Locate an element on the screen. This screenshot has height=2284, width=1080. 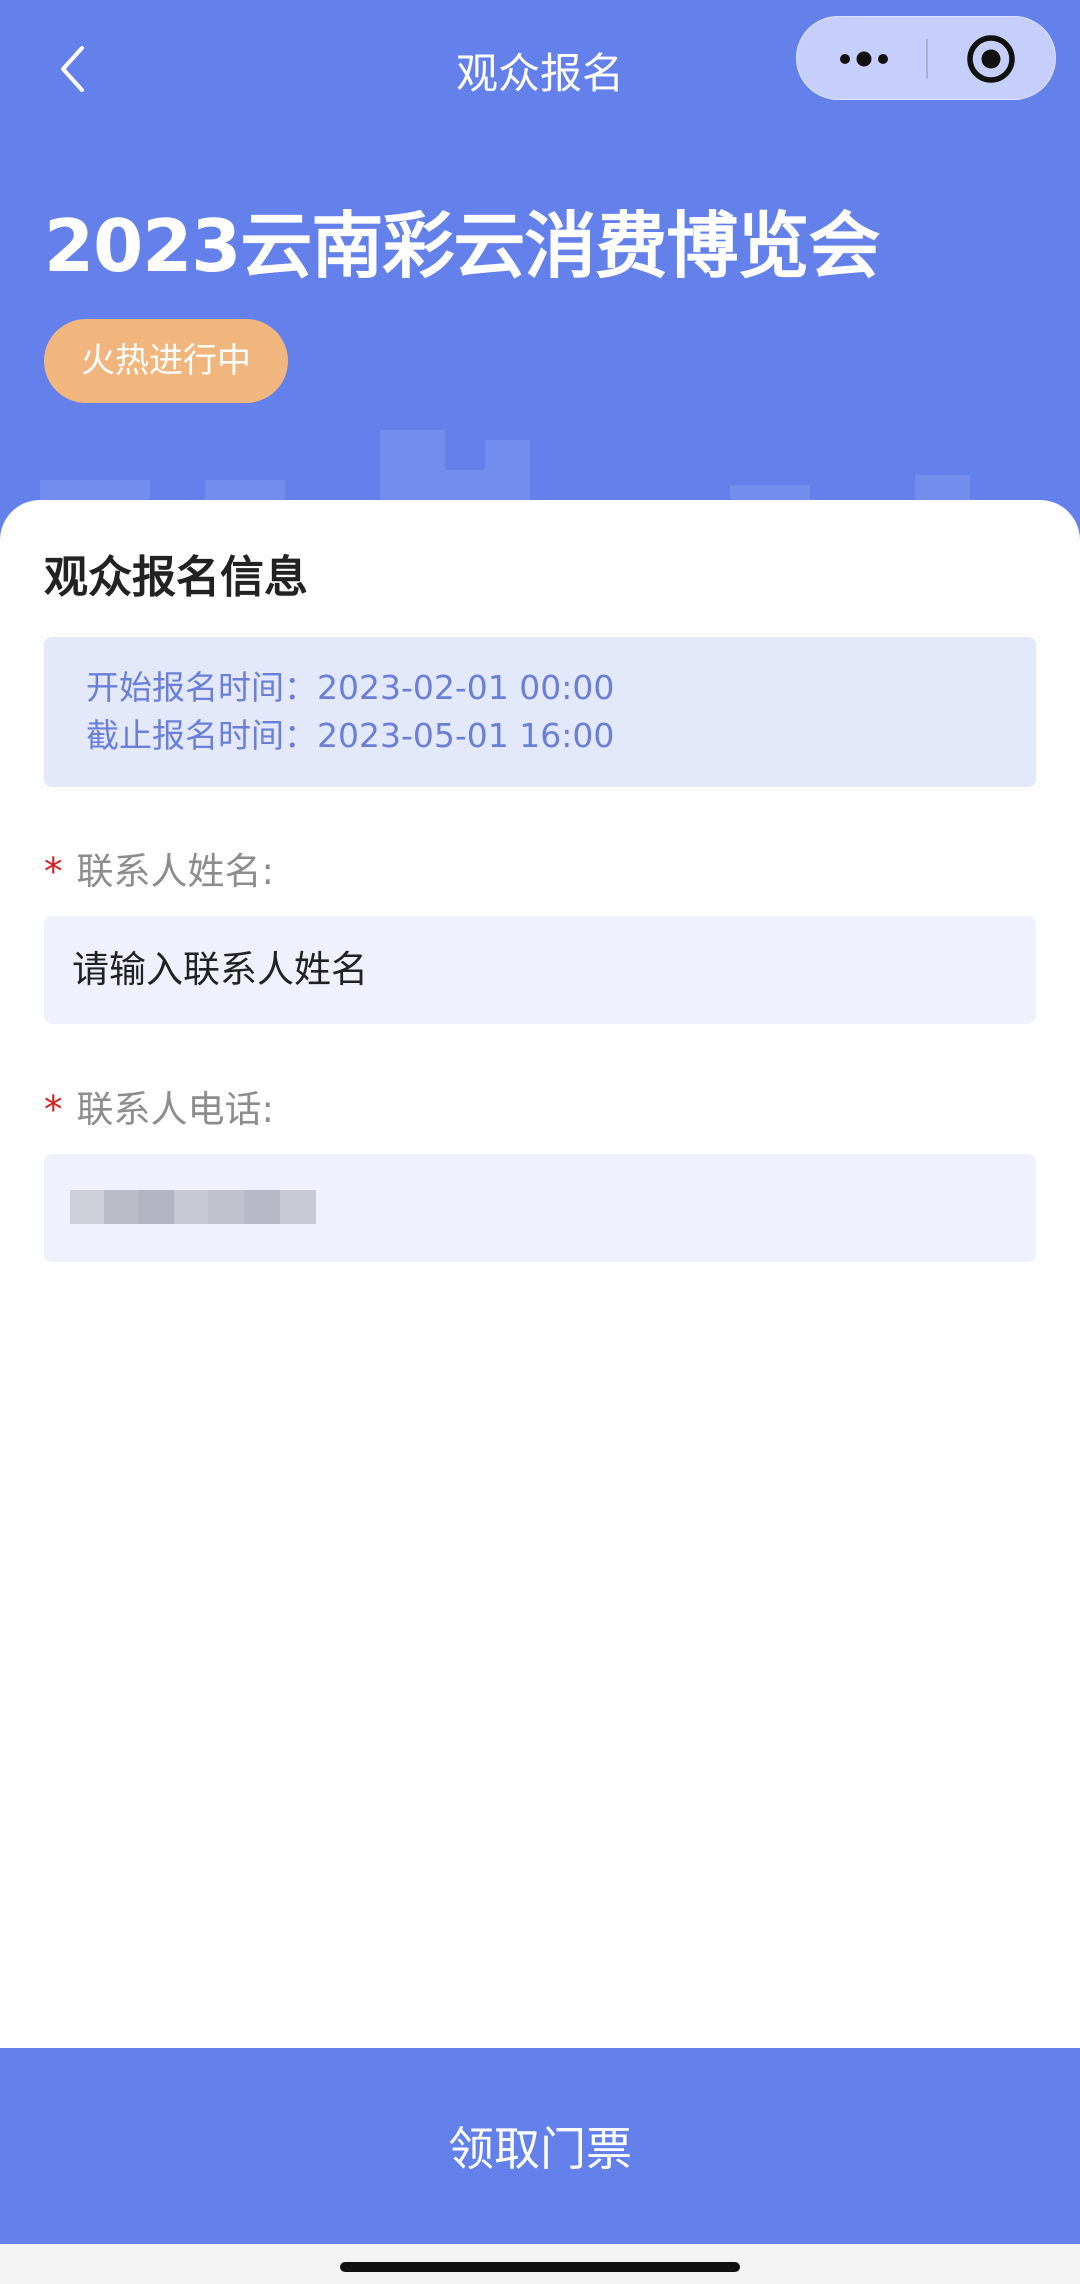
target-circle-icon is located at coordinates (991, 59).